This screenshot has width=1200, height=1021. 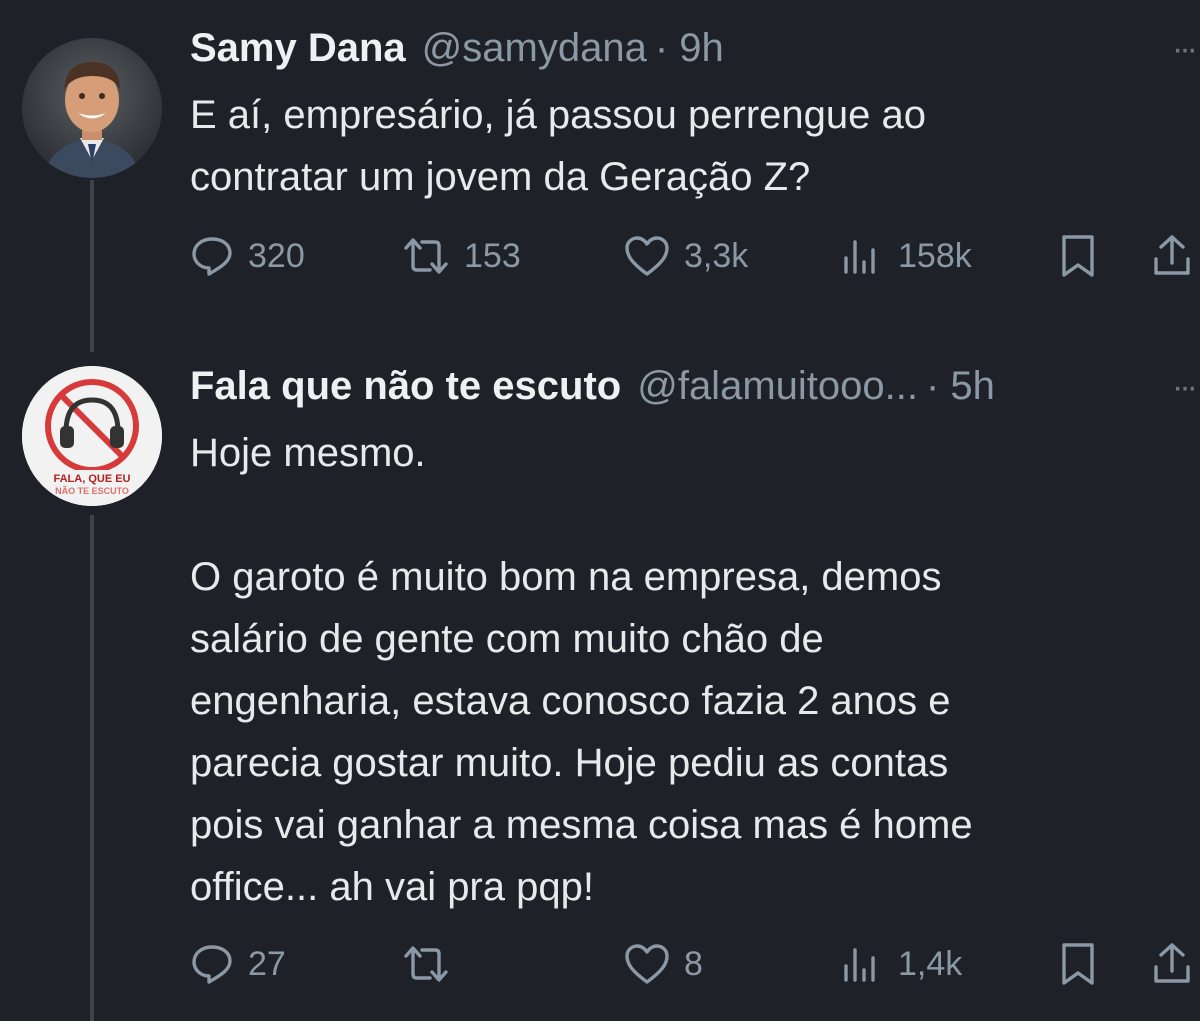 I want to click on views-button: 1,4k, so click(x=901, y=964).